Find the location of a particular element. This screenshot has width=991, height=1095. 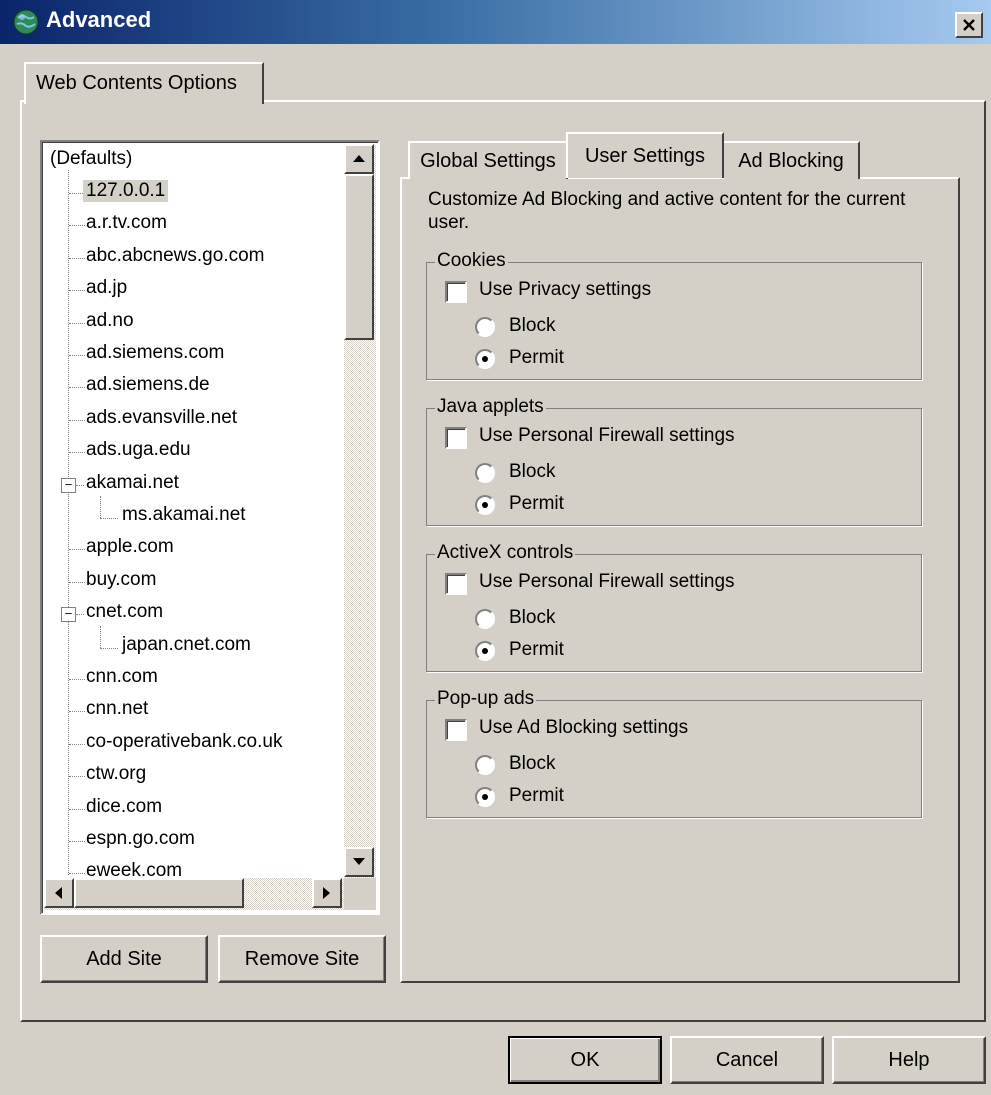

checkbox-label: Use Ad Blocking settings is located at coordinates (584, 727).